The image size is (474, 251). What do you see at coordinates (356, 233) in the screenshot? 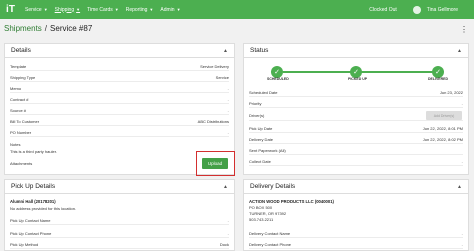
I see `delivery-row: Delivery Contact Name -` at bounding box center [356, 233].